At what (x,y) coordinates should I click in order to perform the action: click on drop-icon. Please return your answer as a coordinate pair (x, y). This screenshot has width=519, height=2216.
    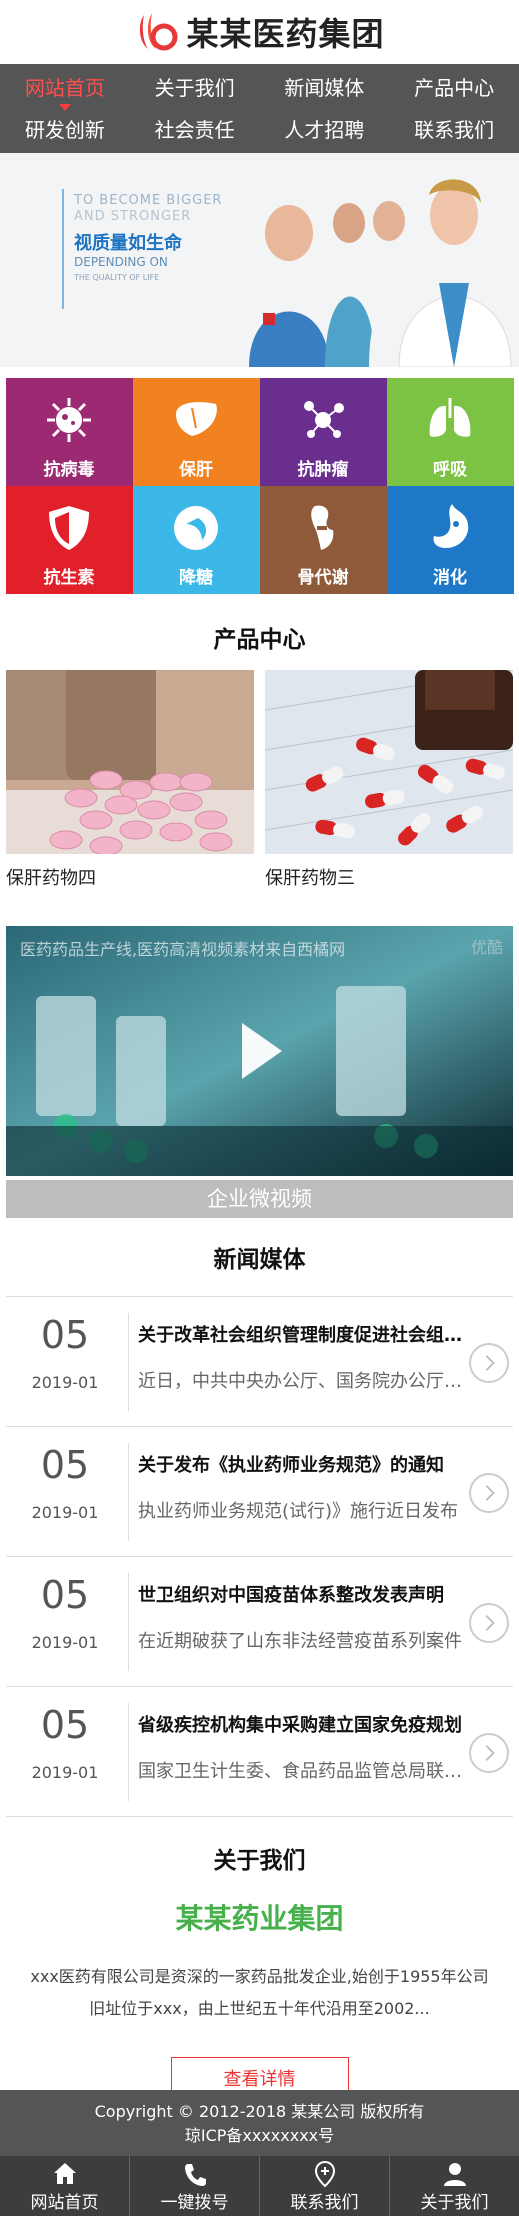
    Looking at the image, I should click on (196, 528).